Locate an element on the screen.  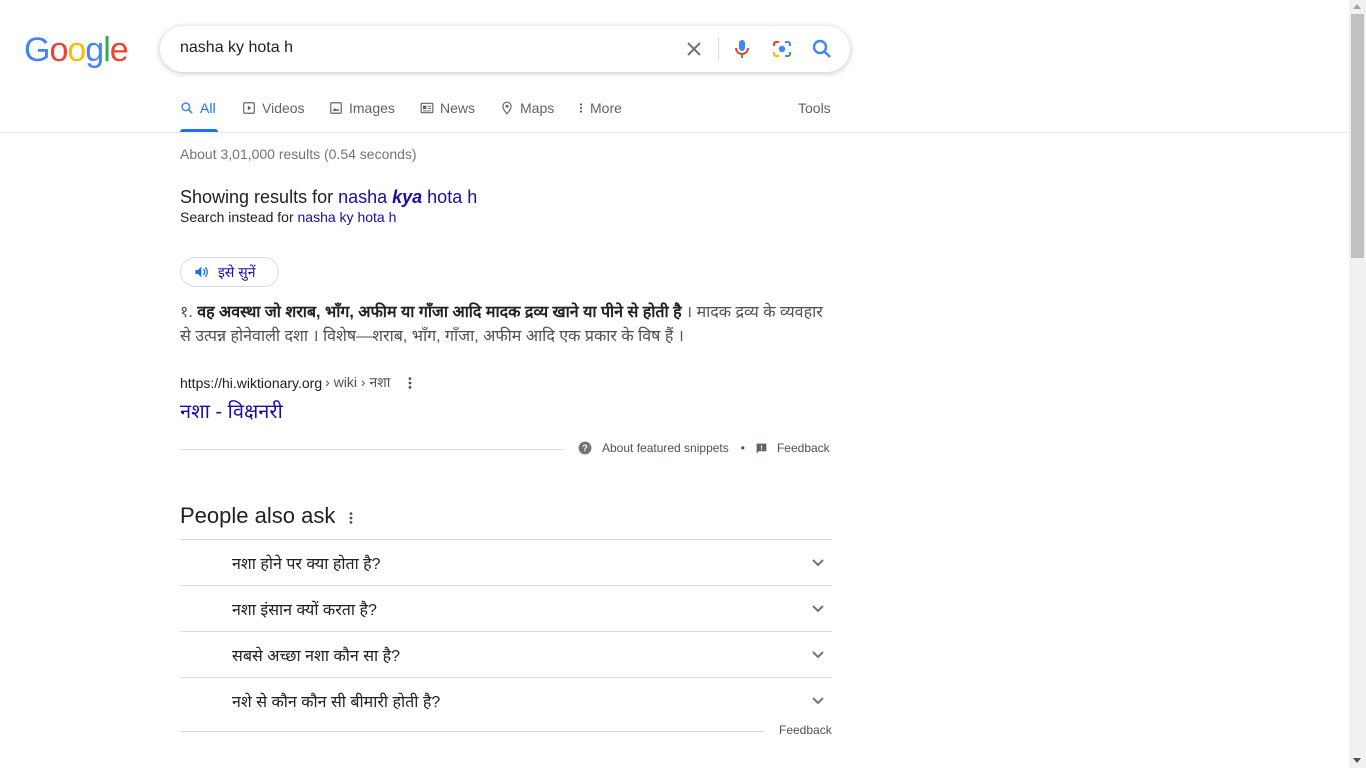
scroll-up-arrow is located at coordinates (1357, 6).